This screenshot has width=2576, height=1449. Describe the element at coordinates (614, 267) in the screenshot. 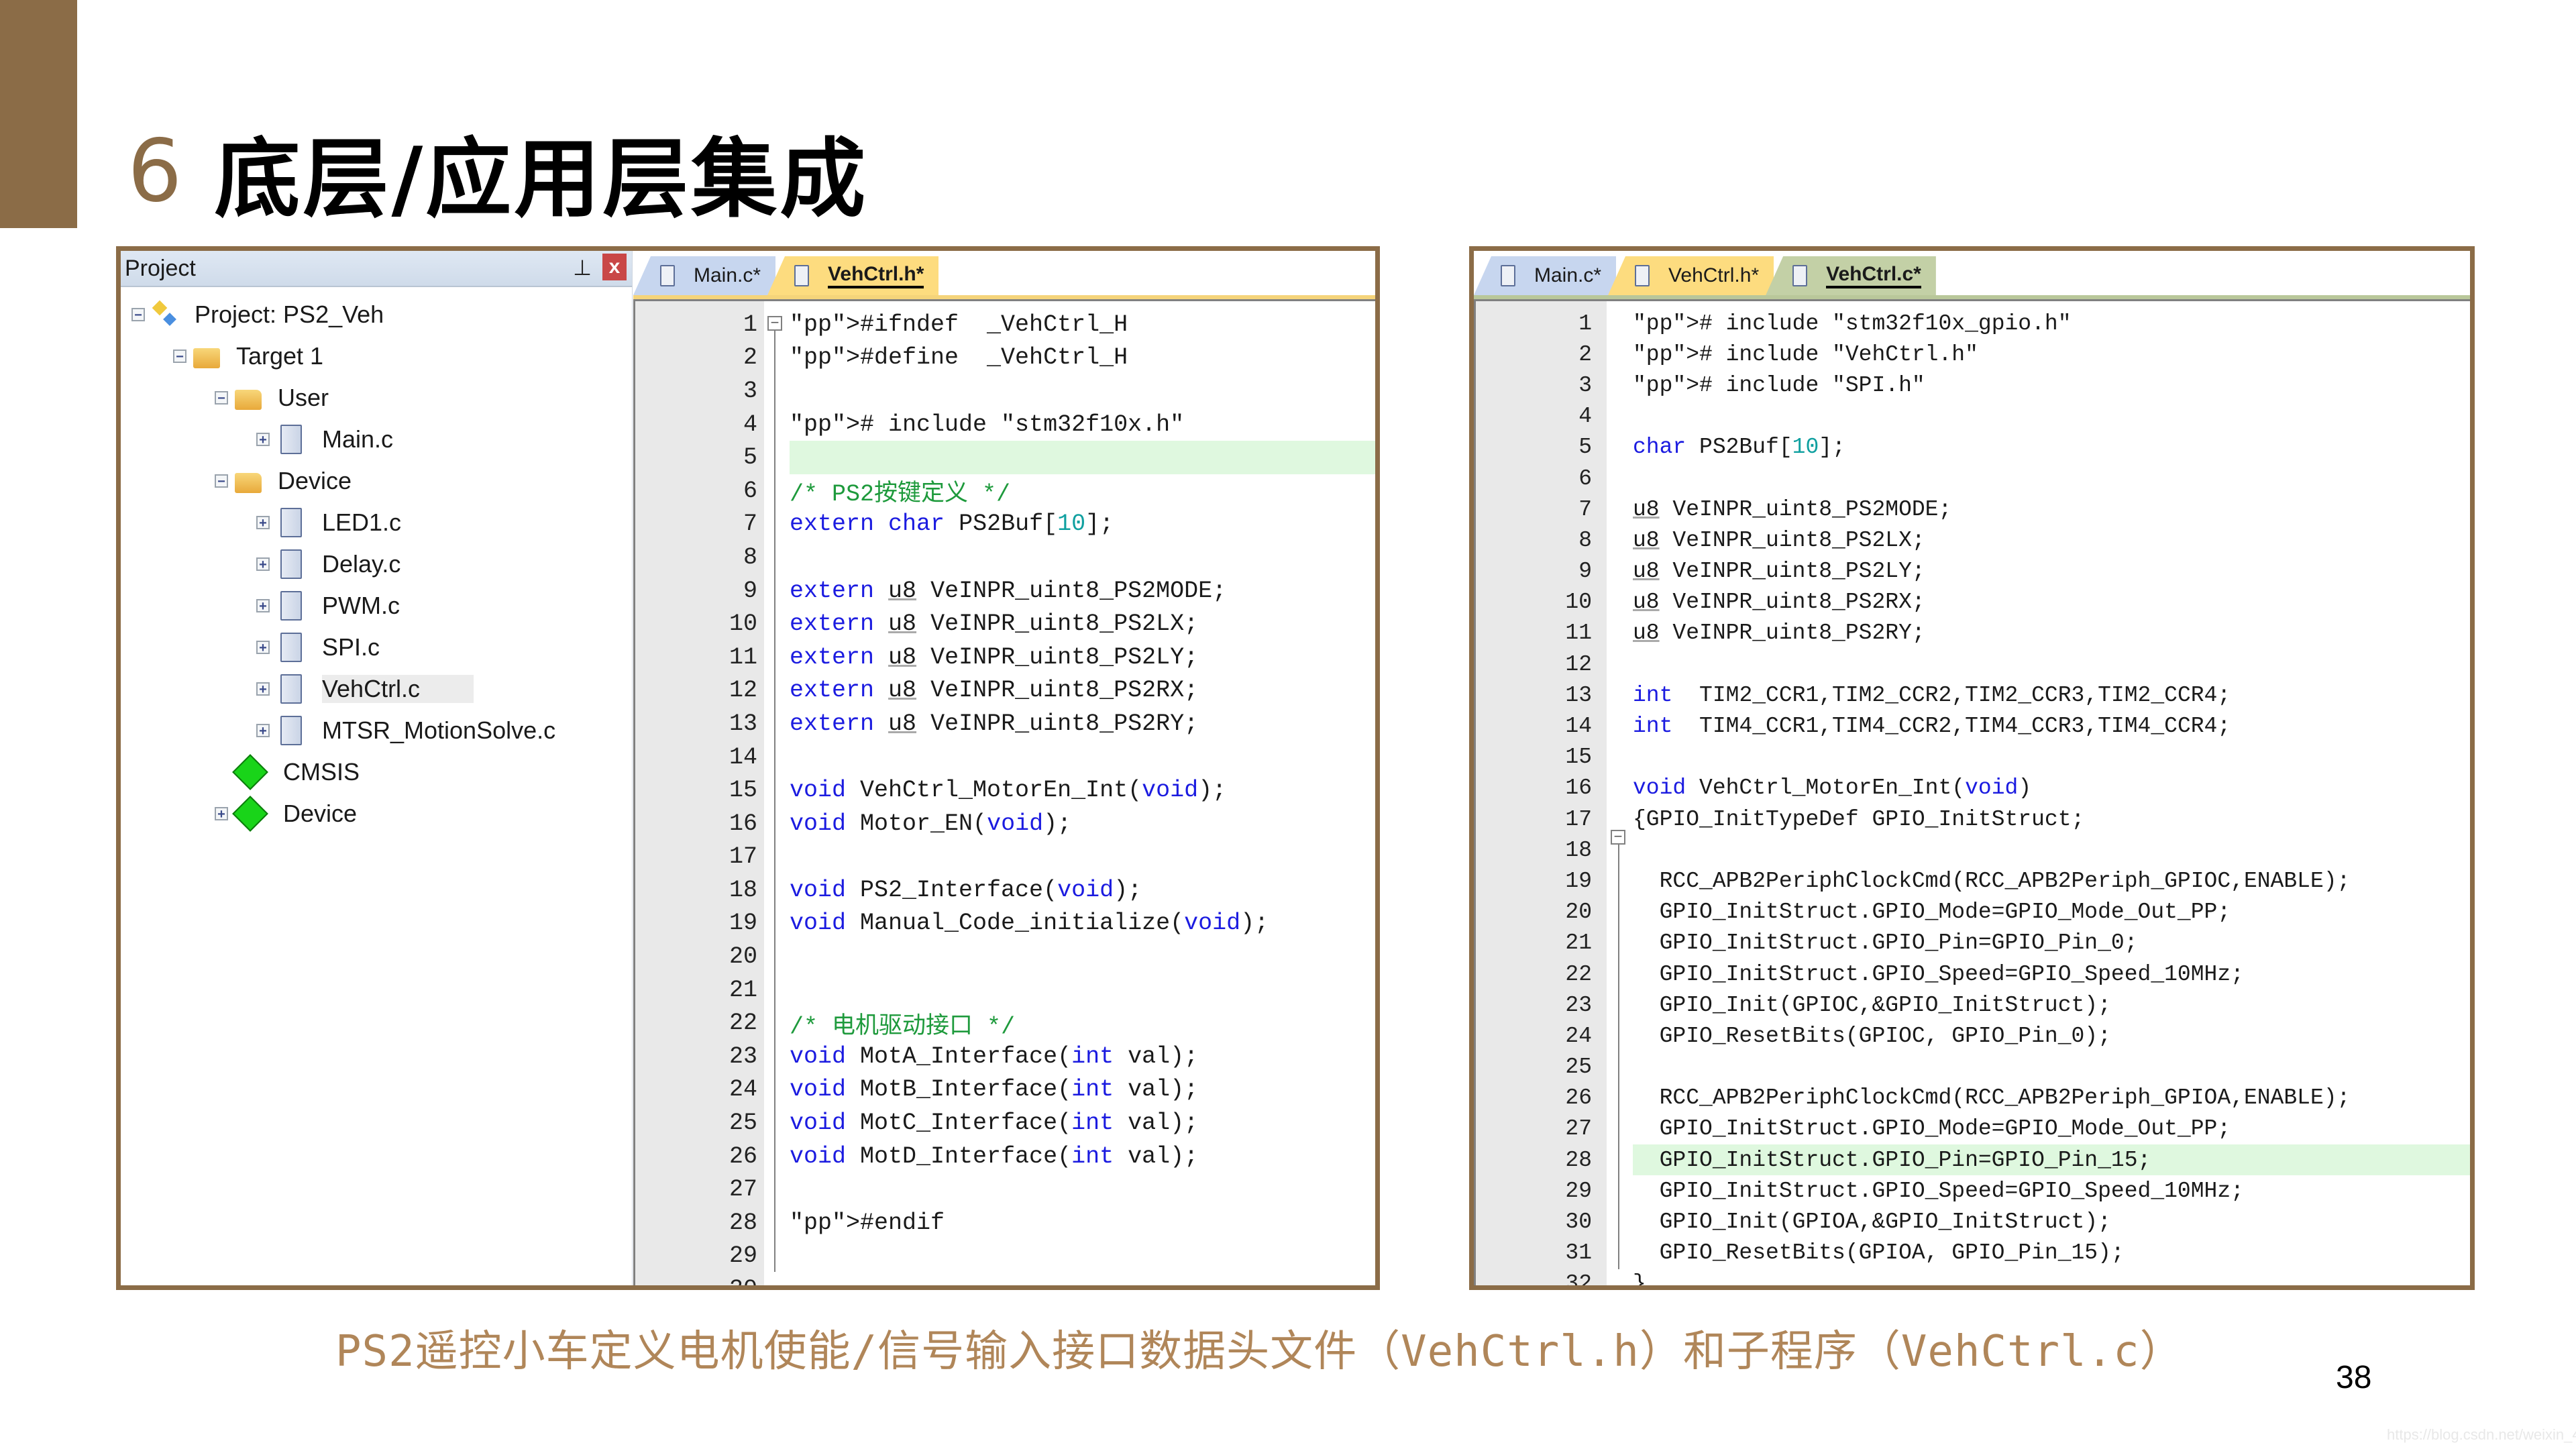

I see `close-panel-button: x` at that location.